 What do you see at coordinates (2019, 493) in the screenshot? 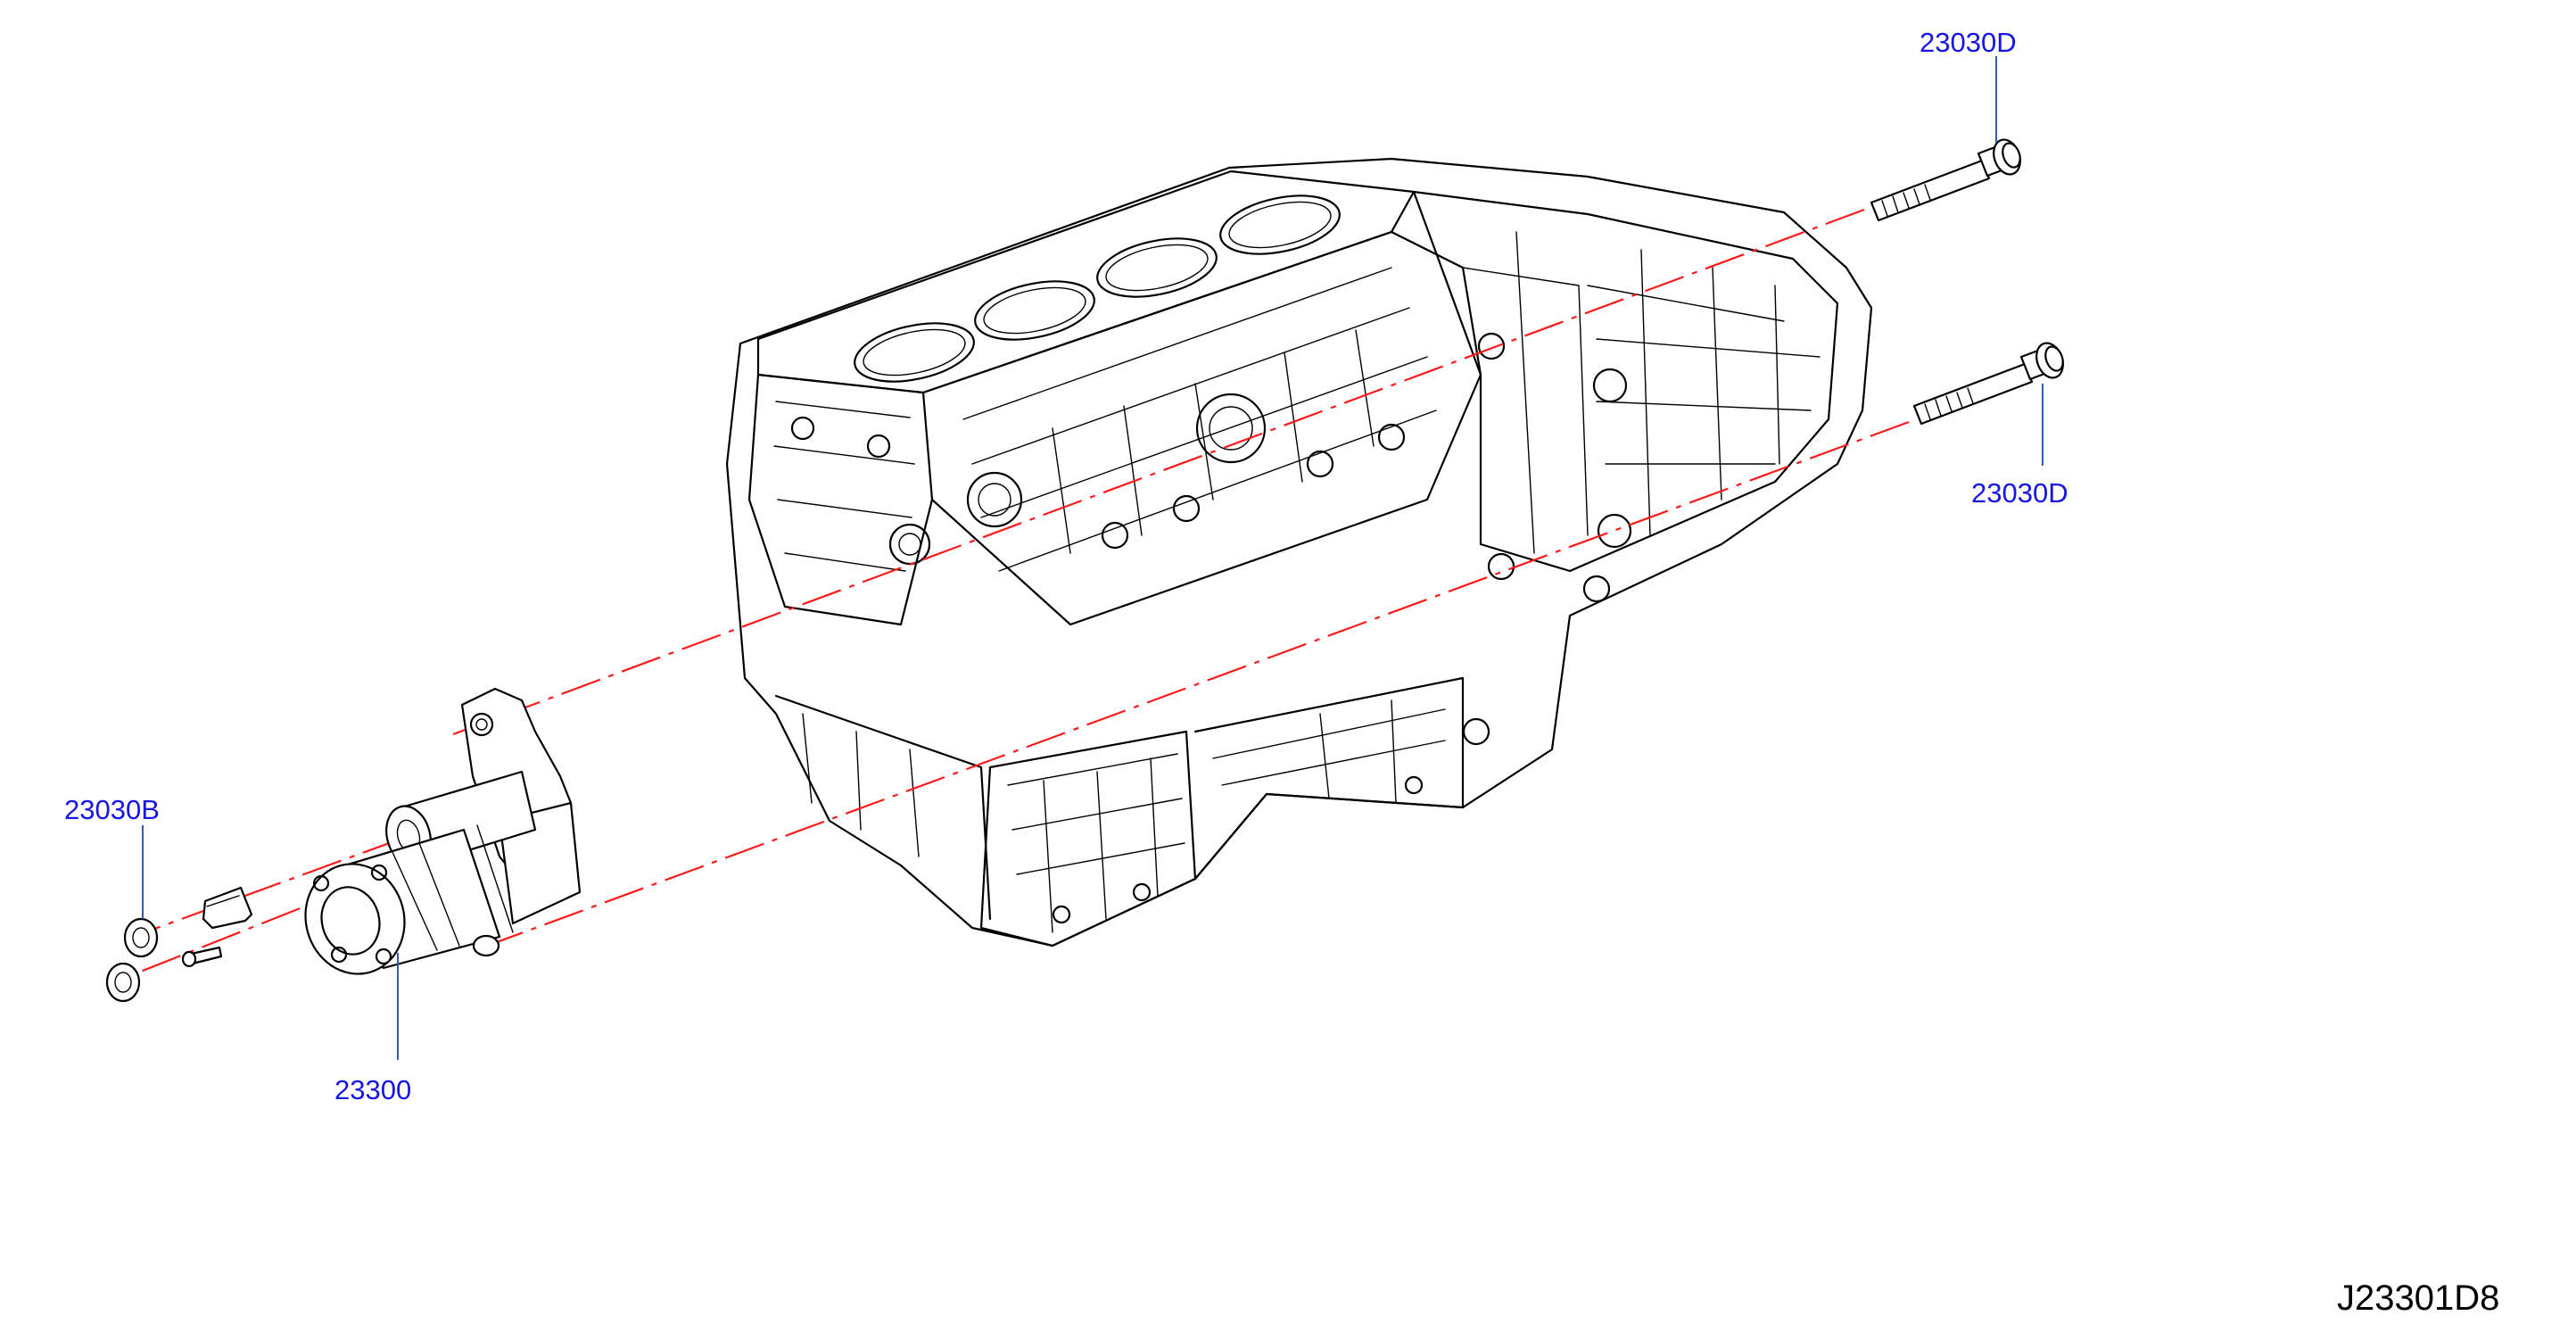
I see `callout-bolt-lower: 23030D` at bounding box center [2019, 493].